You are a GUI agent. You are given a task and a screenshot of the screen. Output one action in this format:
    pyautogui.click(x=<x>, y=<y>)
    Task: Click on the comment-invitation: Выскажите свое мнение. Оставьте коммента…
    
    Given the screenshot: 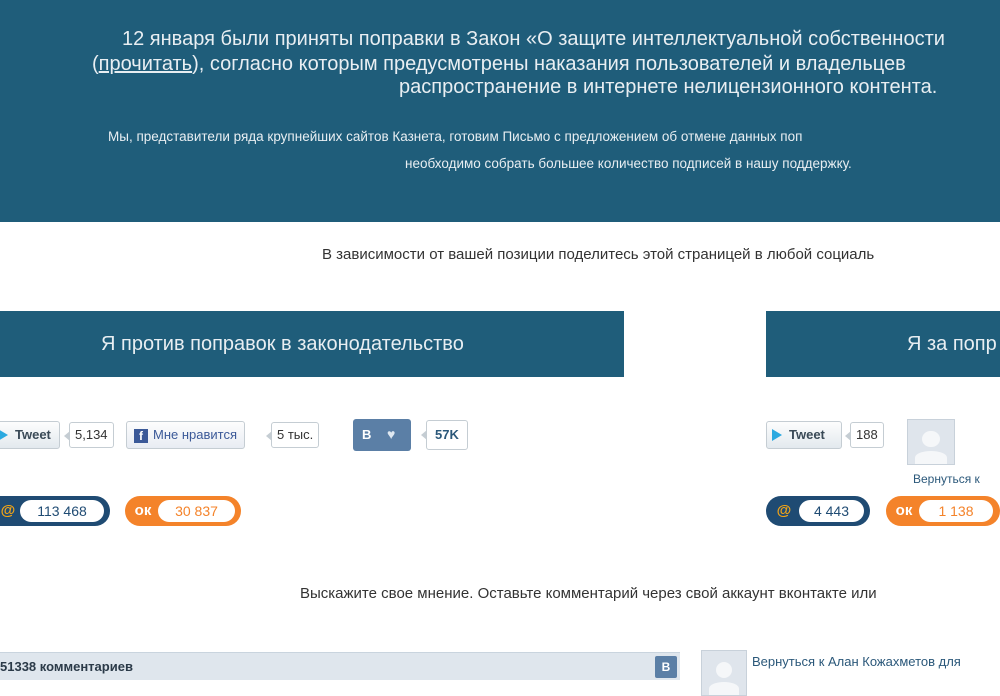 What is the action you would take?
    pyautogui.click(x=588, y=593)
    